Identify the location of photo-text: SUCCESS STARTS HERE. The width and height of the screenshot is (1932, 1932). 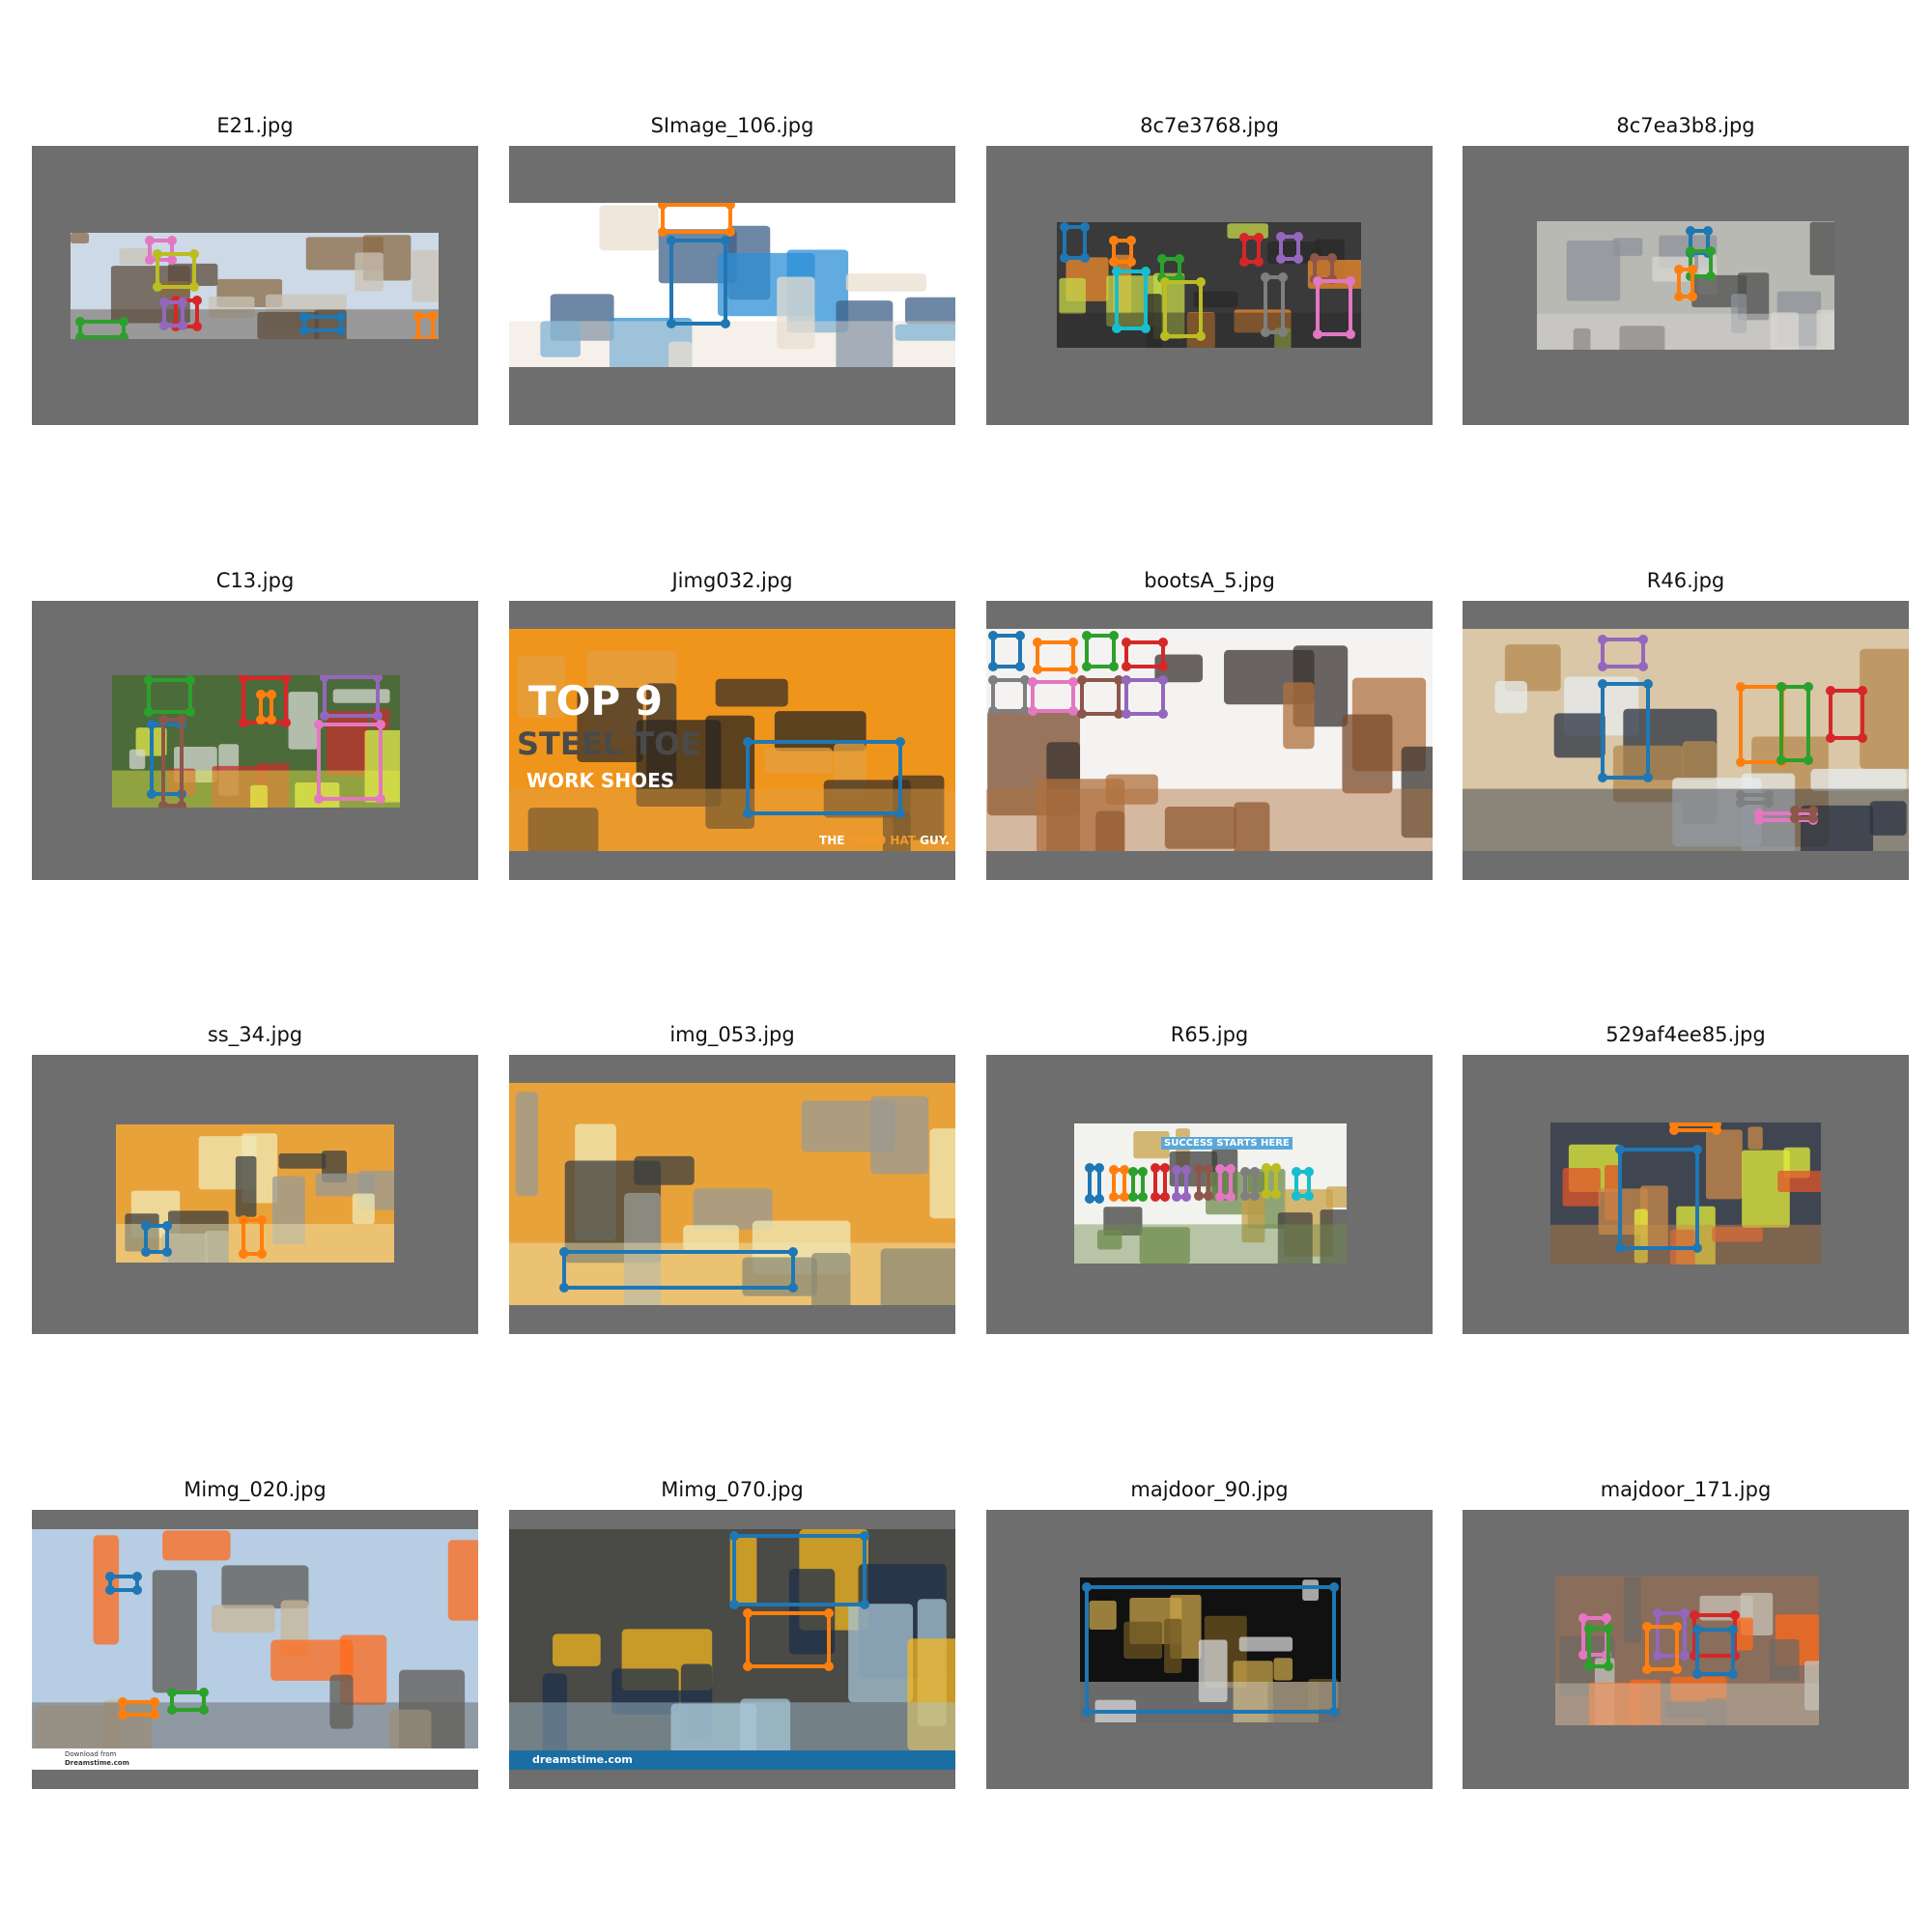
(1227, 1143).